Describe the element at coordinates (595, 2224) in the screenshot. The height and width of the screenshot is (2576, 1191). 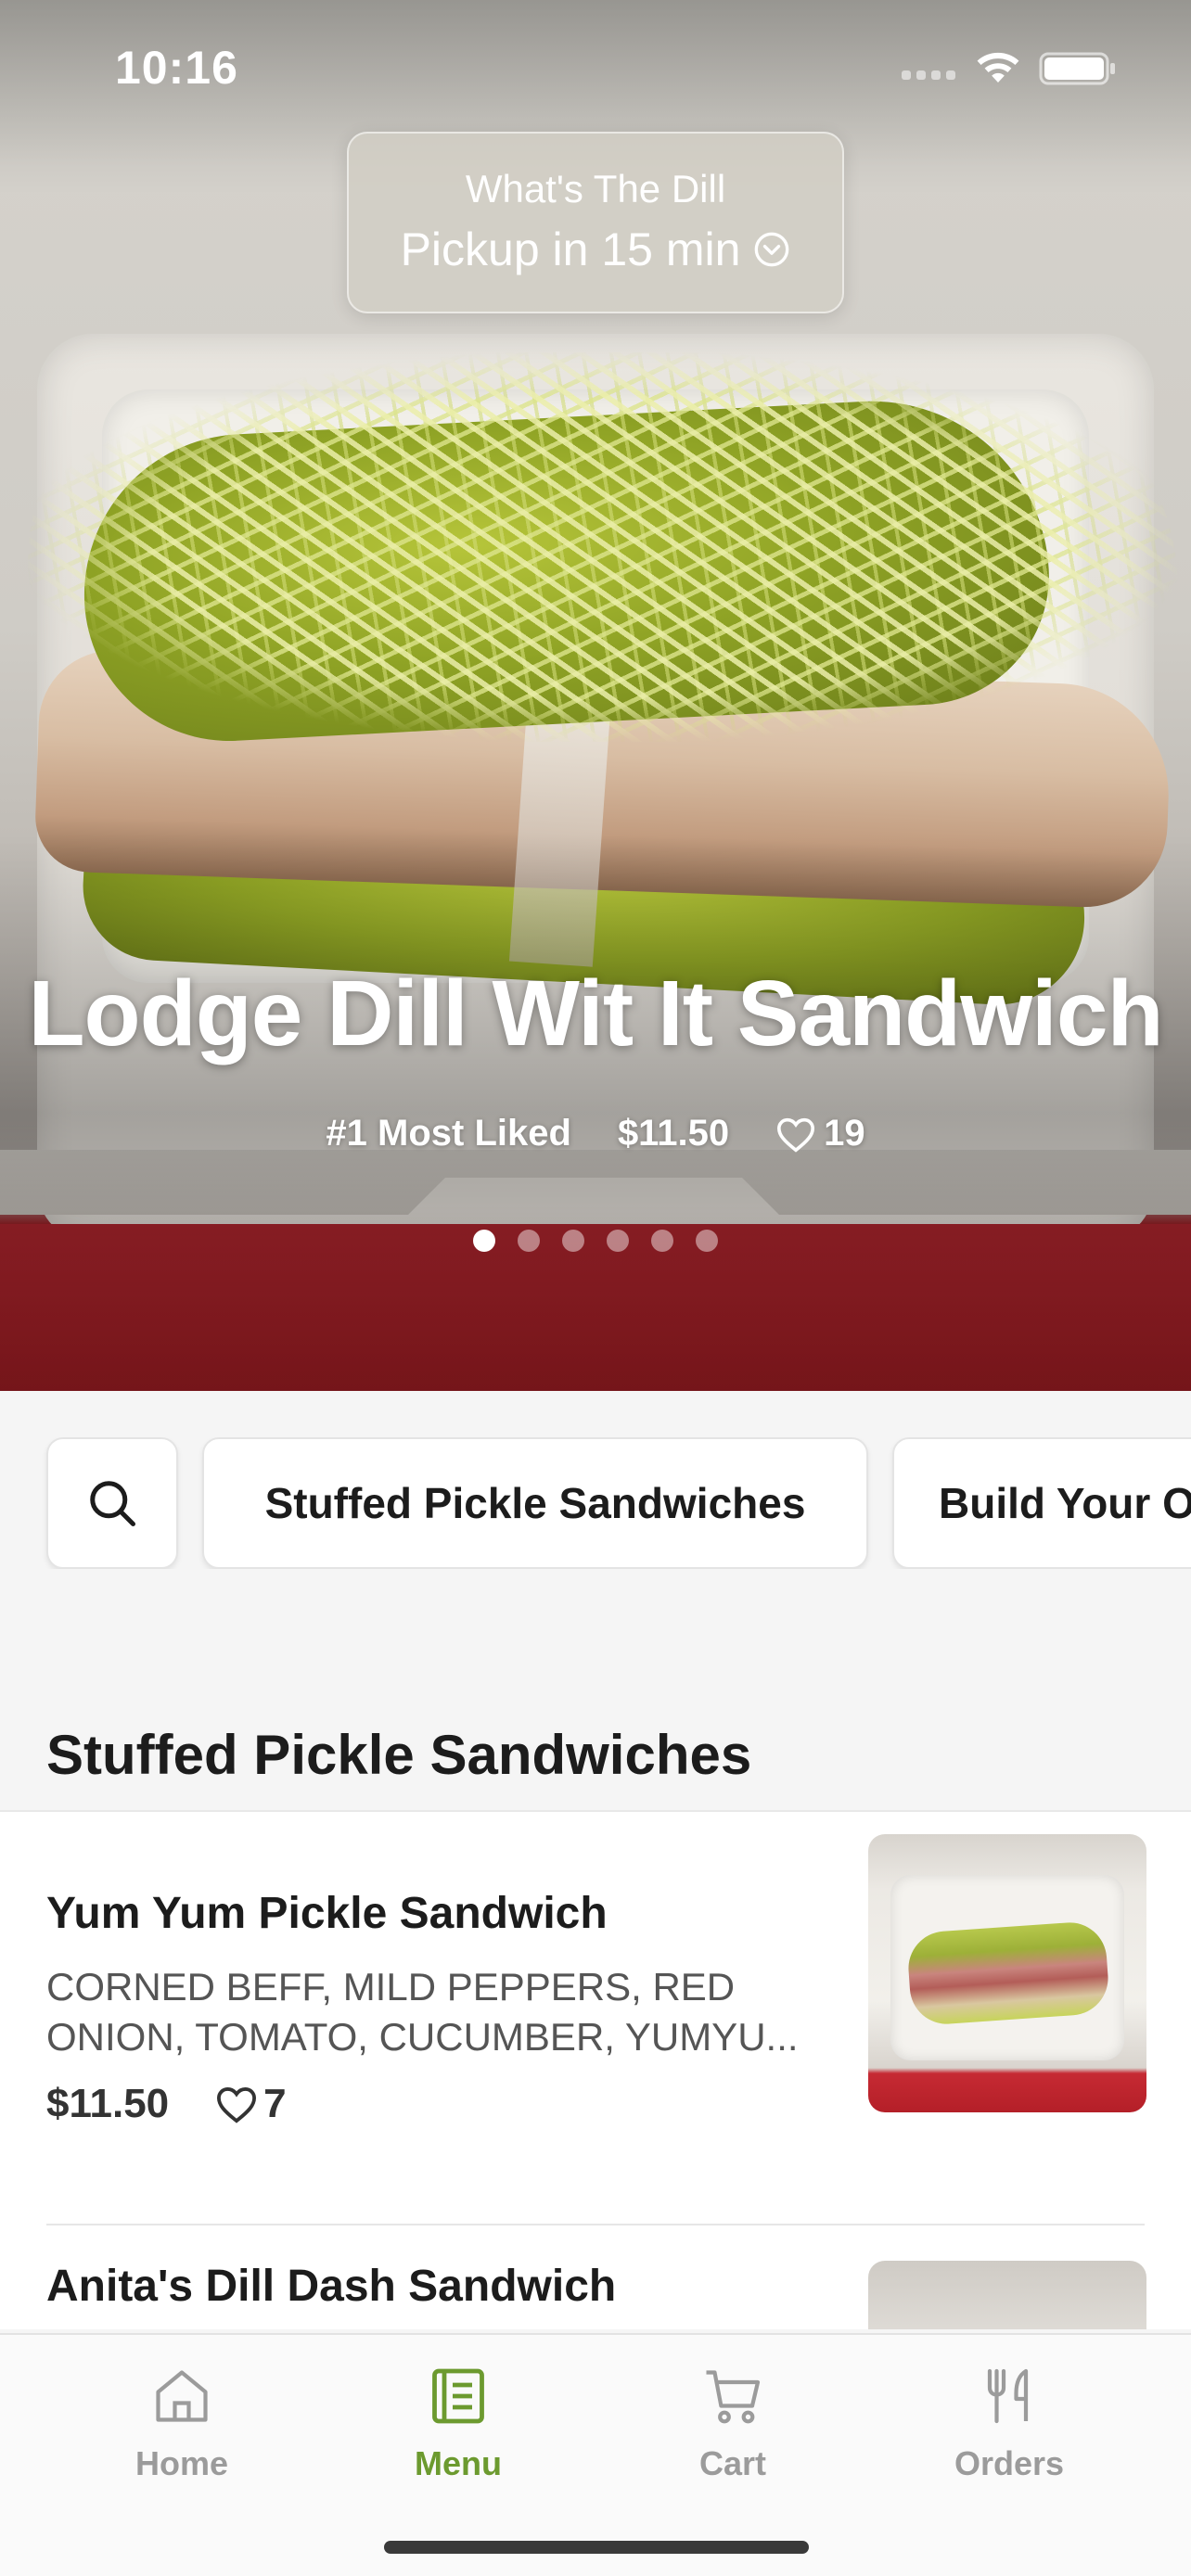
I see `item-divider` at that location.